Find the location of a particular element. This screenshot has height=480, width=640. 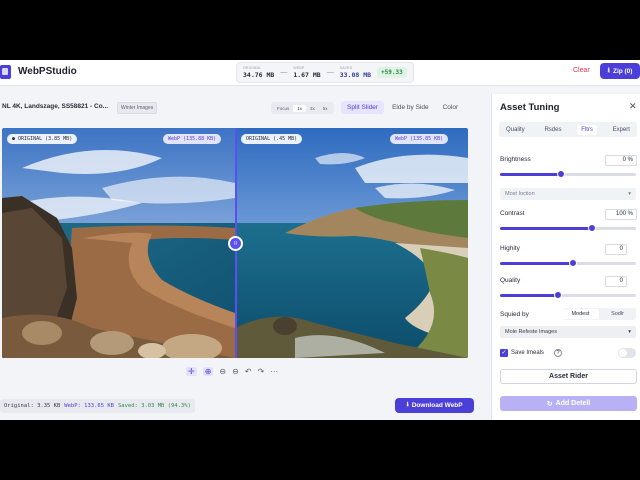

preset-select: Most Ioction ▾ is located at coordinates (568, 194).